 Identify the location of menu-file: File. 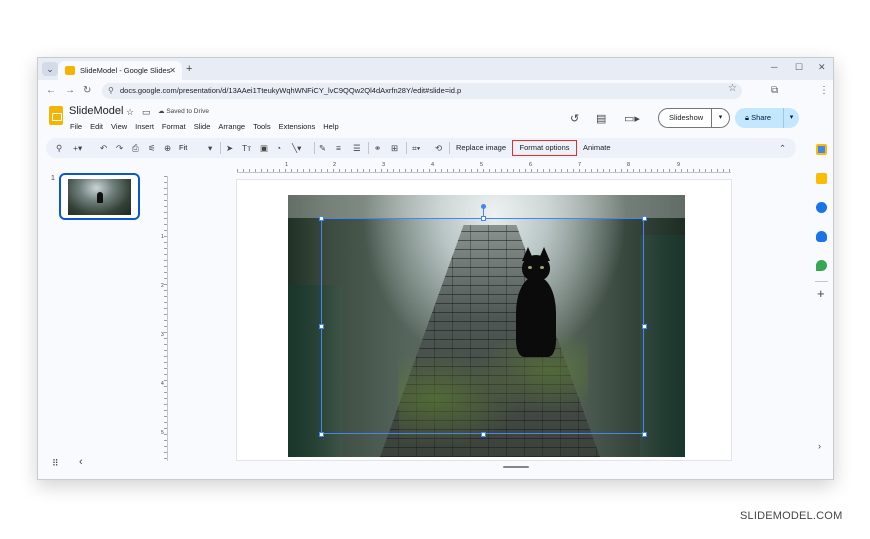
(76, 126).